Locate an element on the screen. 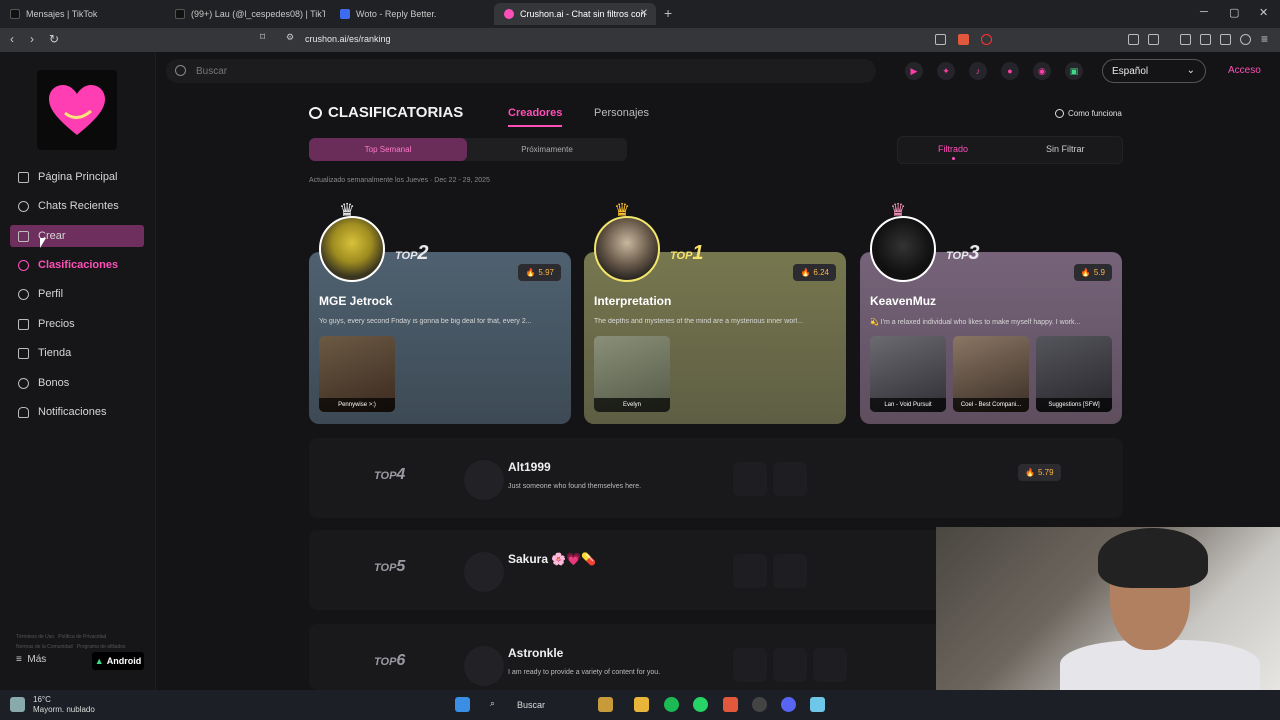 This screenshot has height=720, width=1280. youtube-icon: ▶ is located at coordinates (914, 71).